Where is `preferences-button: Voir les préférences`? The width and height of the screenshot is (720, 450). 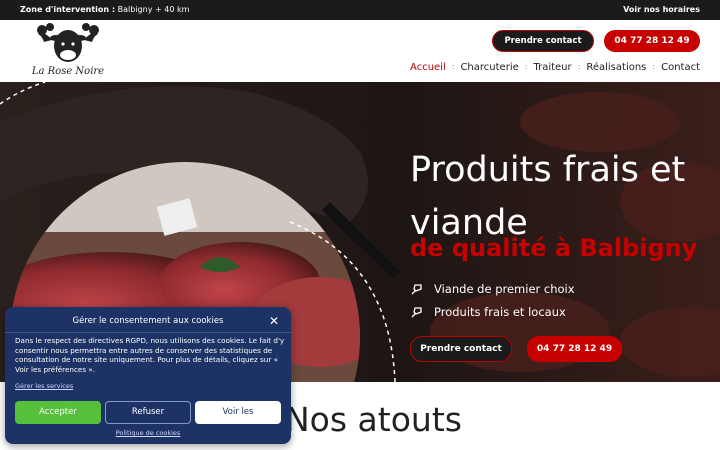 preferences-button: Voir les préférences is located at coordinates (238, 419).